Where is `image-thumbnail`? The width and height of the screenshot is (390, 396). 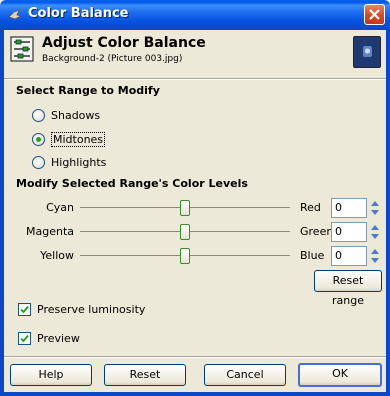 image-thumbnail is located at coordinates (367, 52).